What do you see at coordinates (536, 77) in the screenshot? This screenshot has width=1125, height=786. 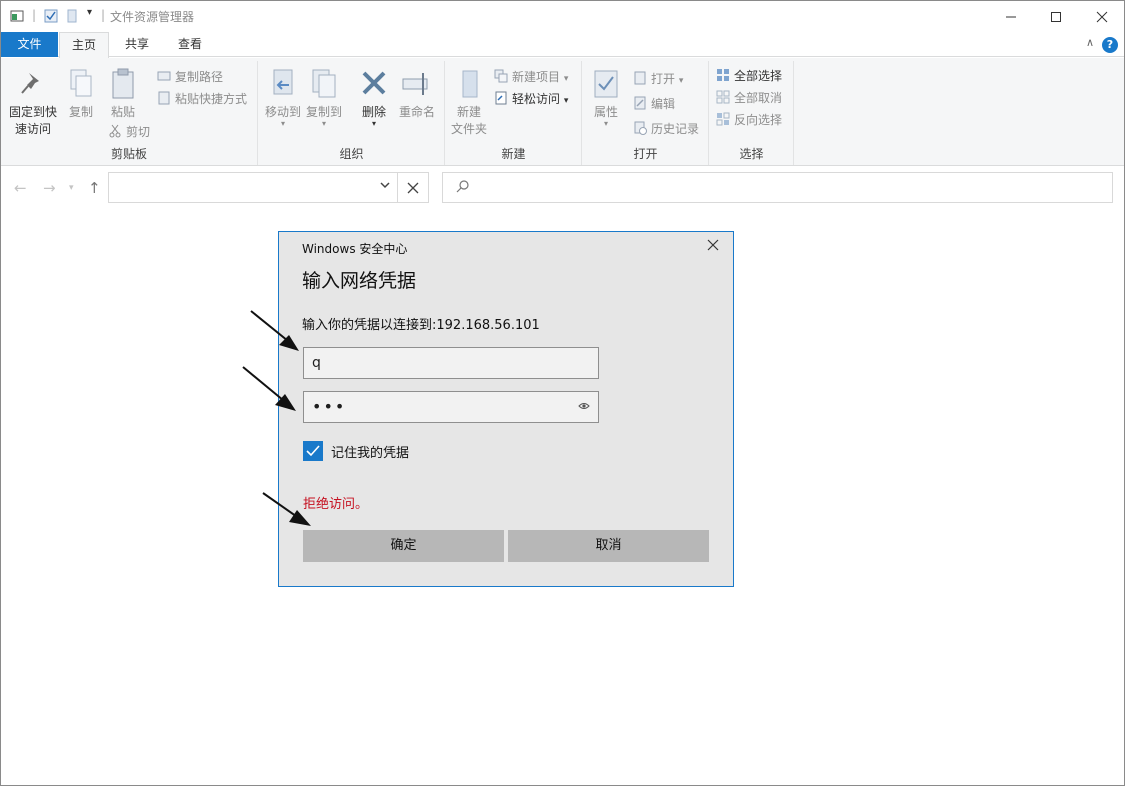 I see `new-item-label: 新建项目` at bounding box center [536, 77].